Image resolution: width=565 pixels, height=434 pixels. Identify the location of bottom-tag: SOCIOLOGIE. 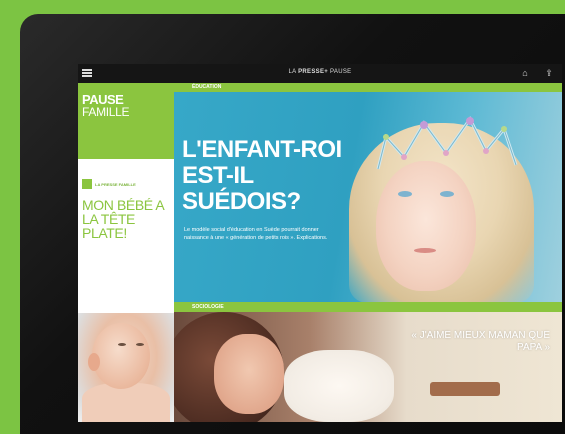
(208, 307).